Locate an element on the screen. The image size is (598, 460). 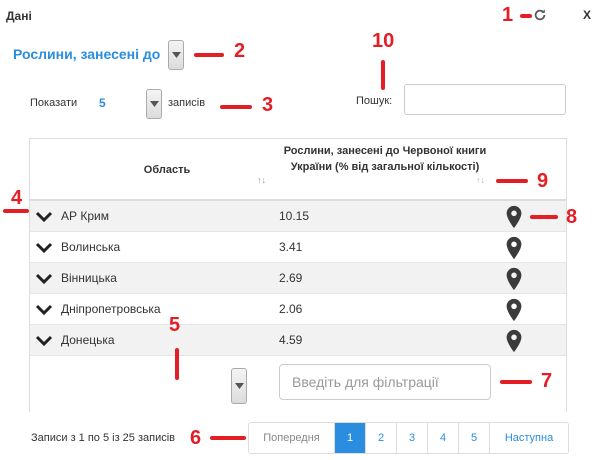
page-length-value: 5 is located at coordinates (102, 103).